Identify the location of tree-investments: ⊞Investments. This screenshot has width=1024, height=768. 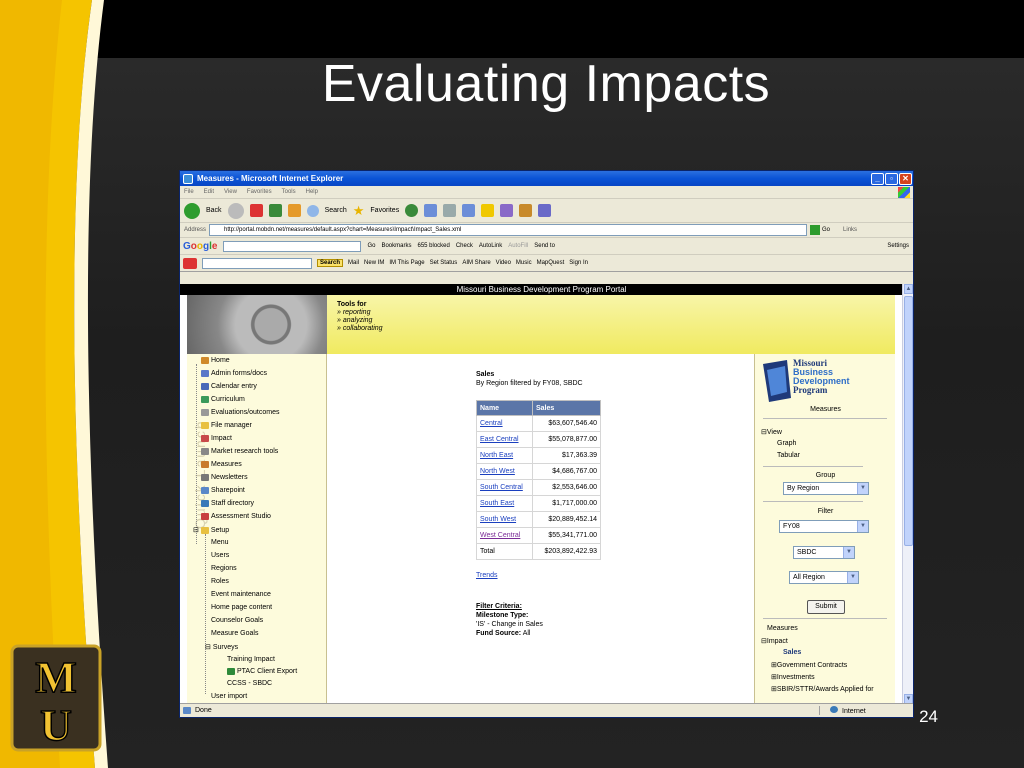
(793, 677).